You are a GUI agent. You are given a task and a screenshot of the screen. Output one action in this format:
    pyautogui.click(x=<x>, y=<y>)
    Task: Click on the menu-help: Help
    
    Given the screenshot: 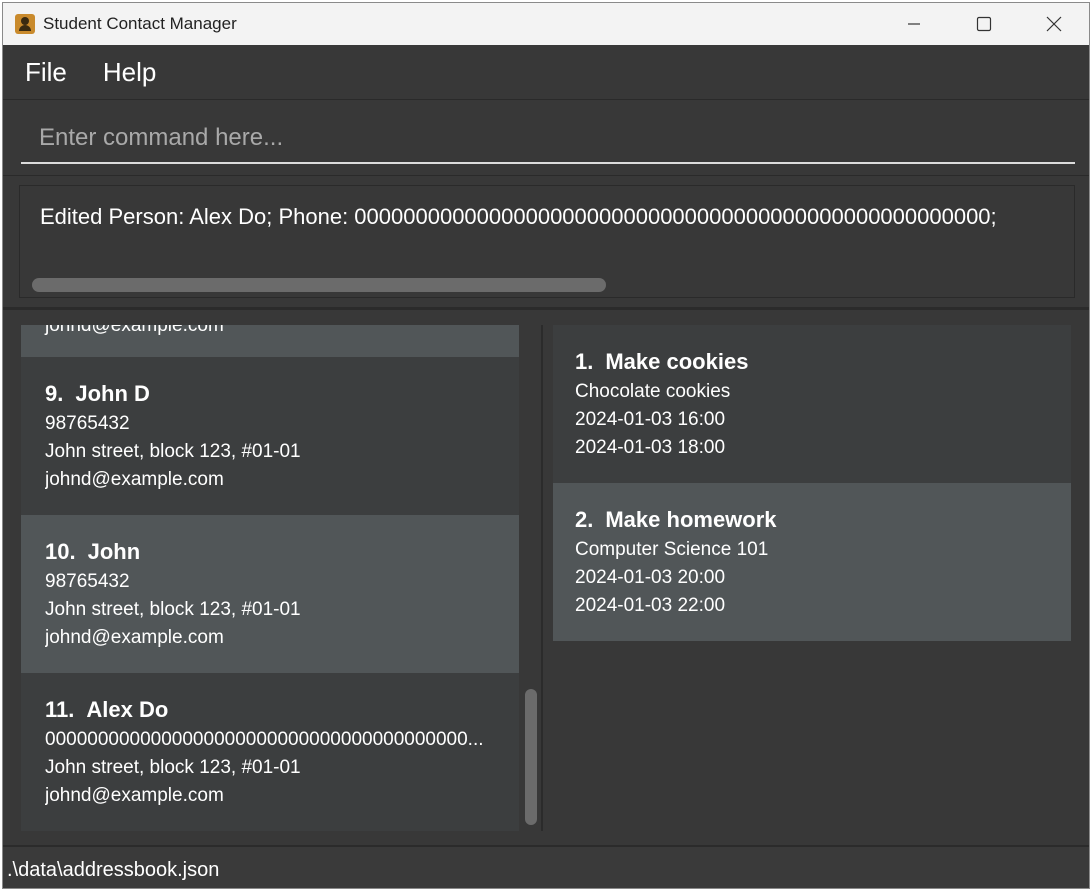 What is the action you would take?
    pyautogui.click(x=129, y=72)
    